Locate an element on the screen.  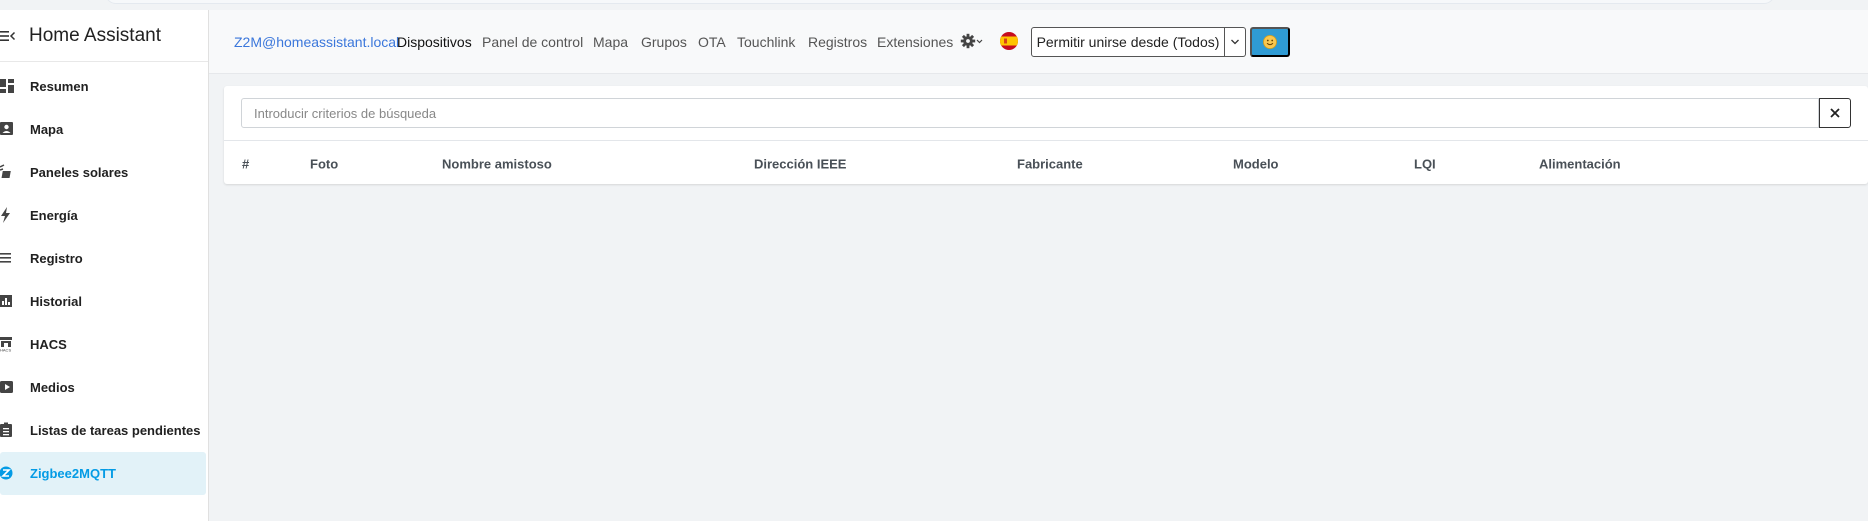
nav-link-mapa: Mapa is located at coordinates (610, 42).